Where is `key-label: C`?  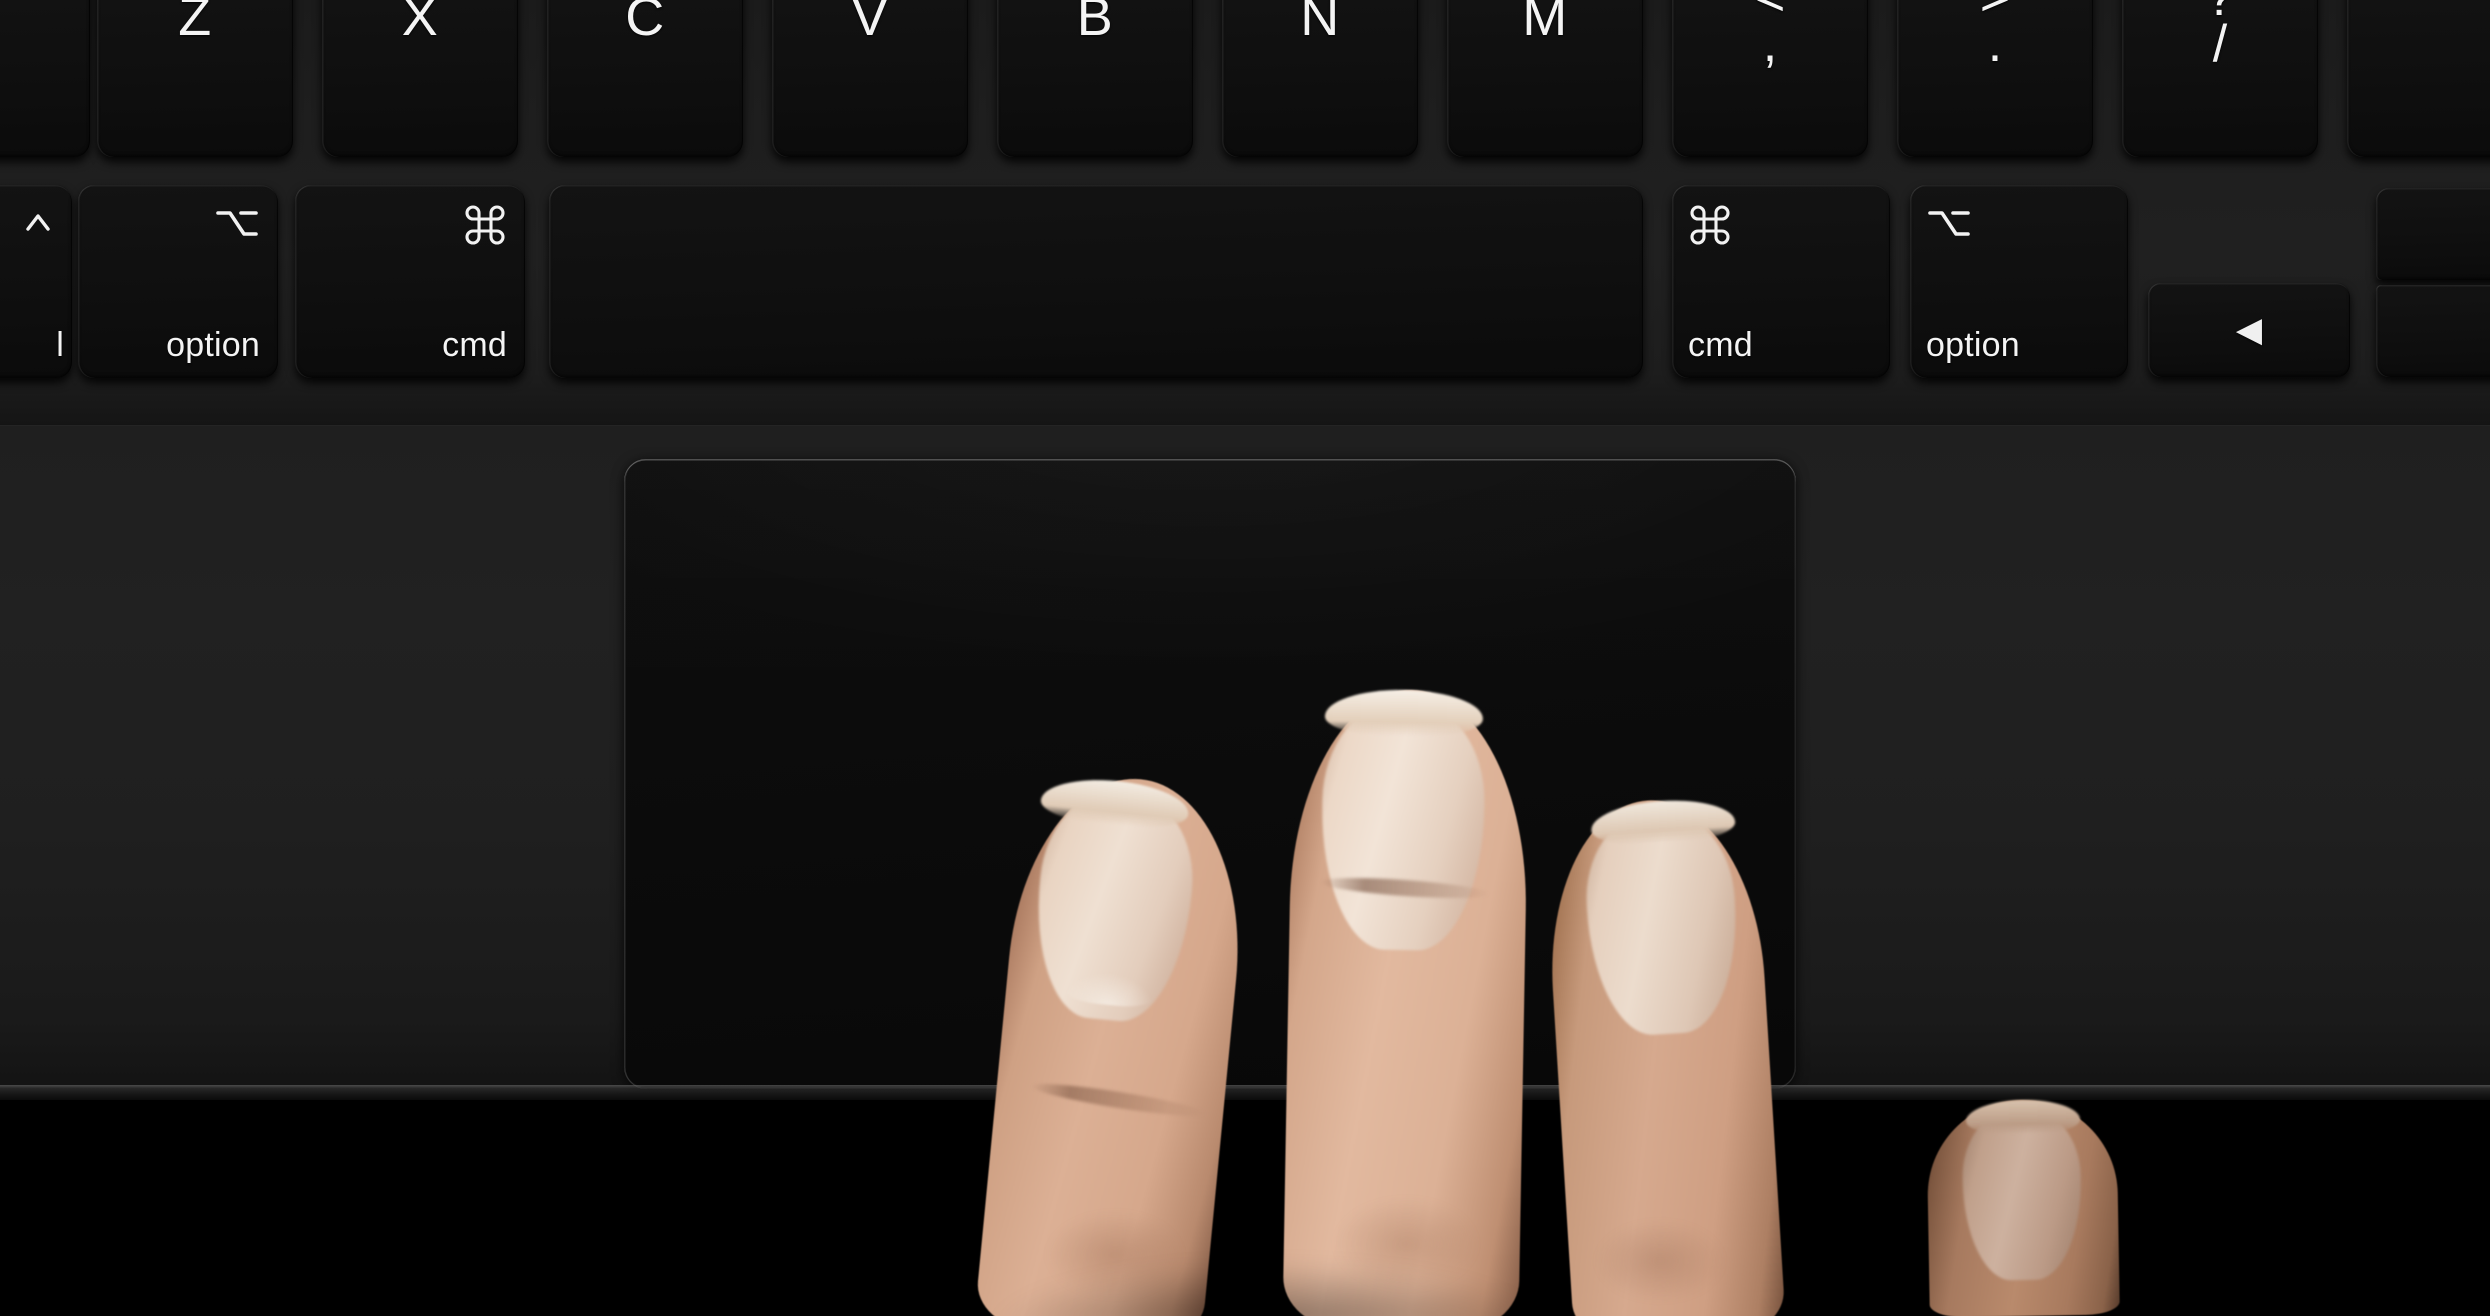
key-label: C is located at coordinates (645, 23).